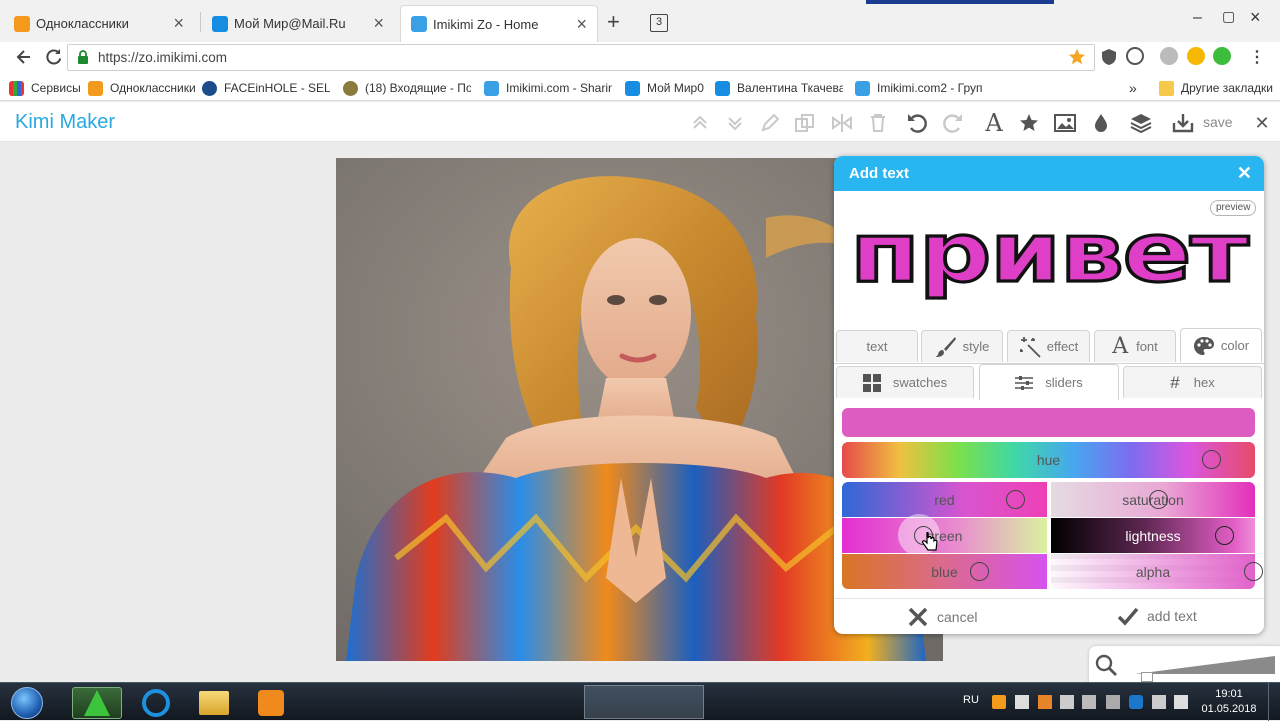  I want to click on evernote-icon, so click(1222, 56).